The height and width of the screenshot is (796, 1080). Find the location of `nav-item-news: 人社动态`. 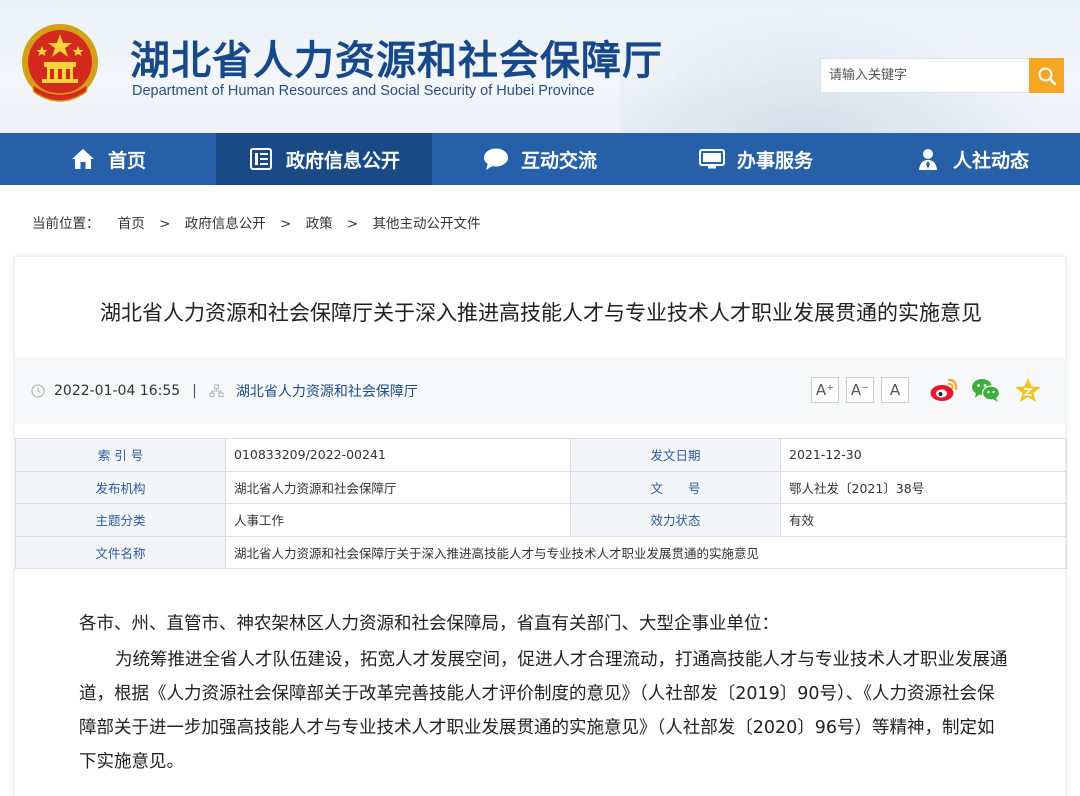

nav-item-news: 人社动态 is located at coordinates (972, 159).